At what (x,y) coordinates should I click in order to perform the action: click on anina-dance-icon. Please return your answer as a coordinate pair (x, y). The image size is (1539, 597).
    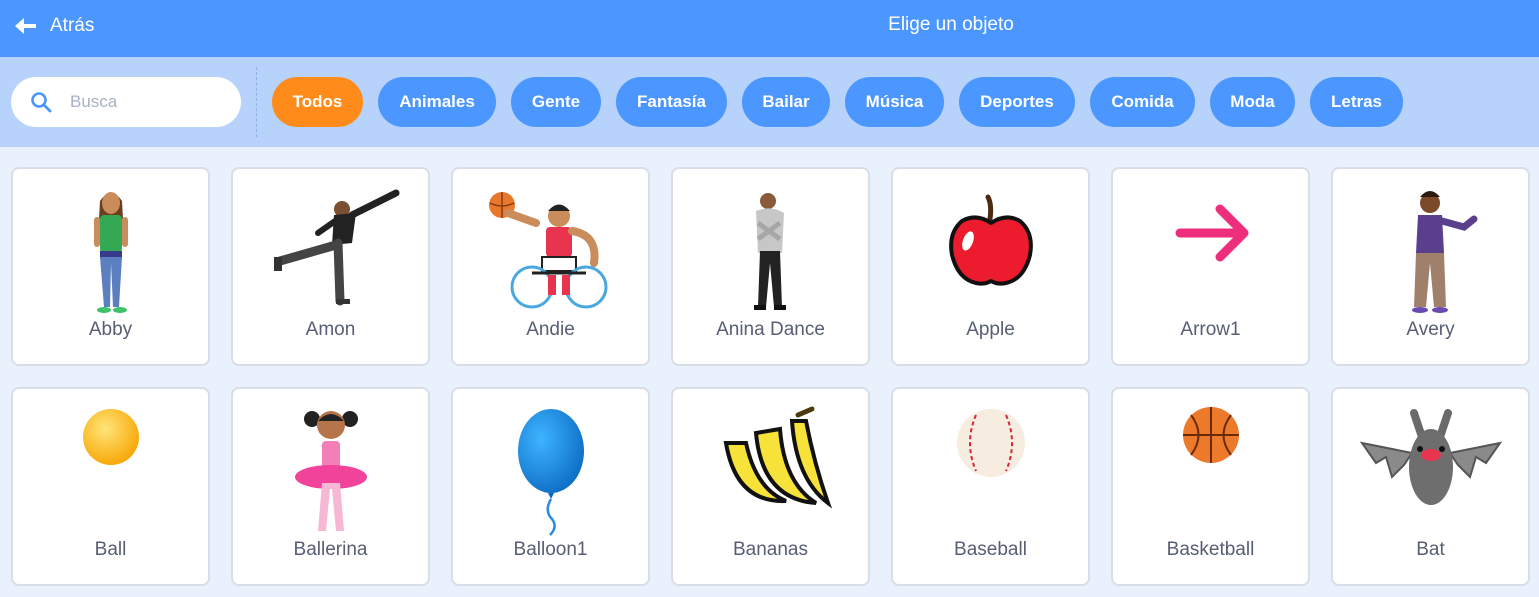
    Looking at the image, I should click on (770, 251).